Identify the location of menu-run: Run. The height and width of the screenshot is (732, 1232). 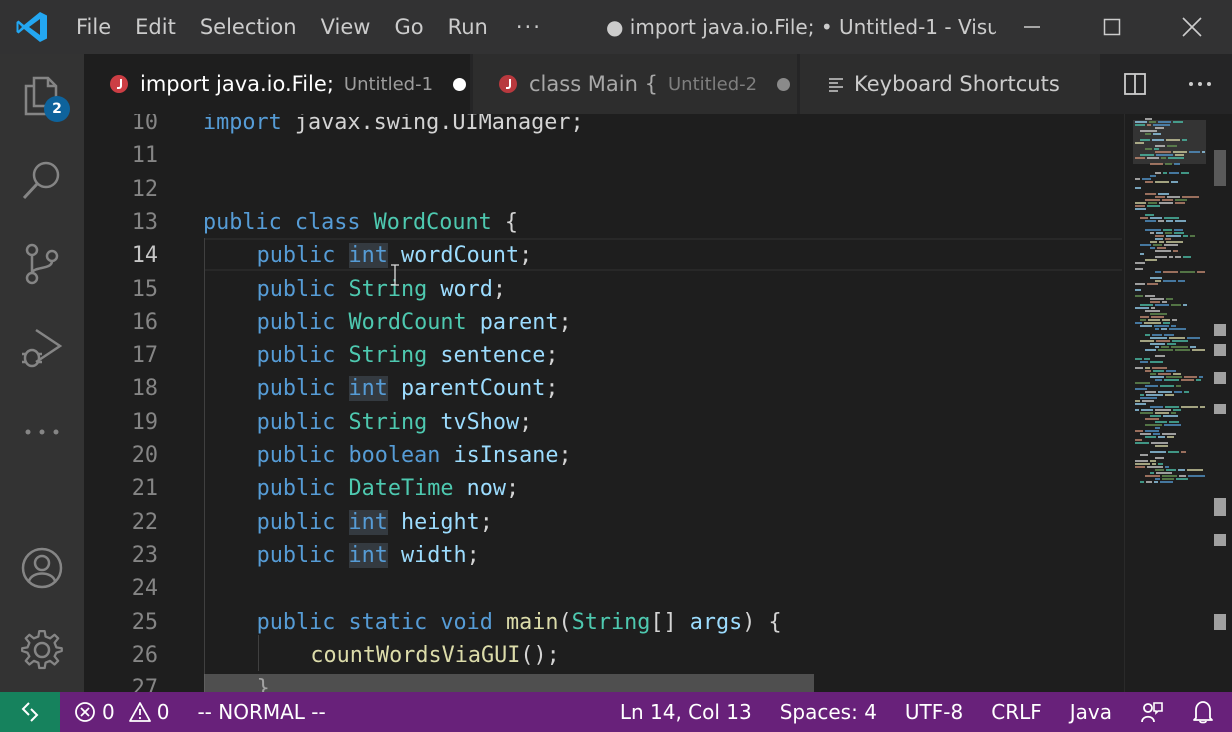
(468, 27).